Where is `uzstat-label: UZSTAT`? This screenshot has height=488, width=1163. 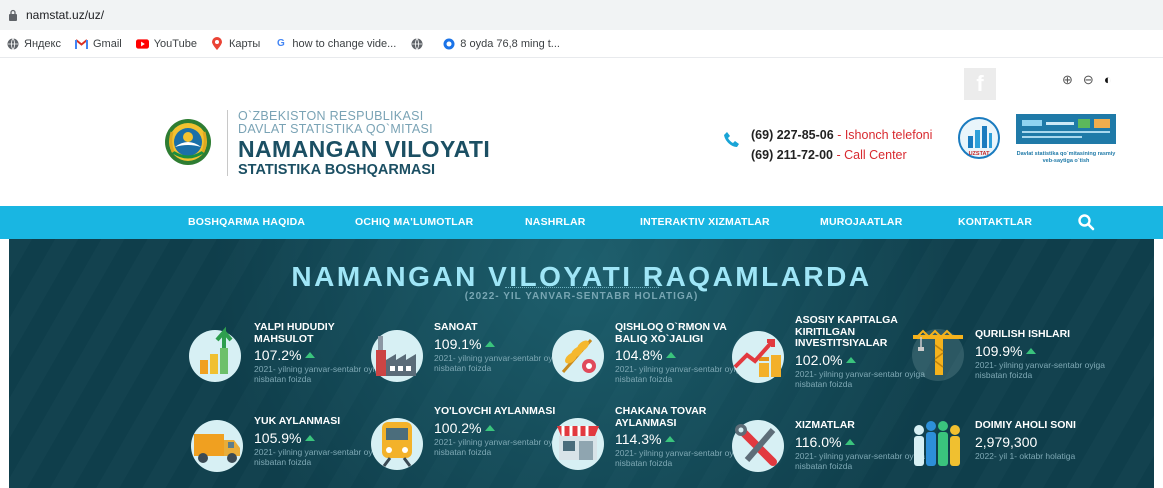
uzstat-label: UZSTAT is located at coordinates (980, 154).